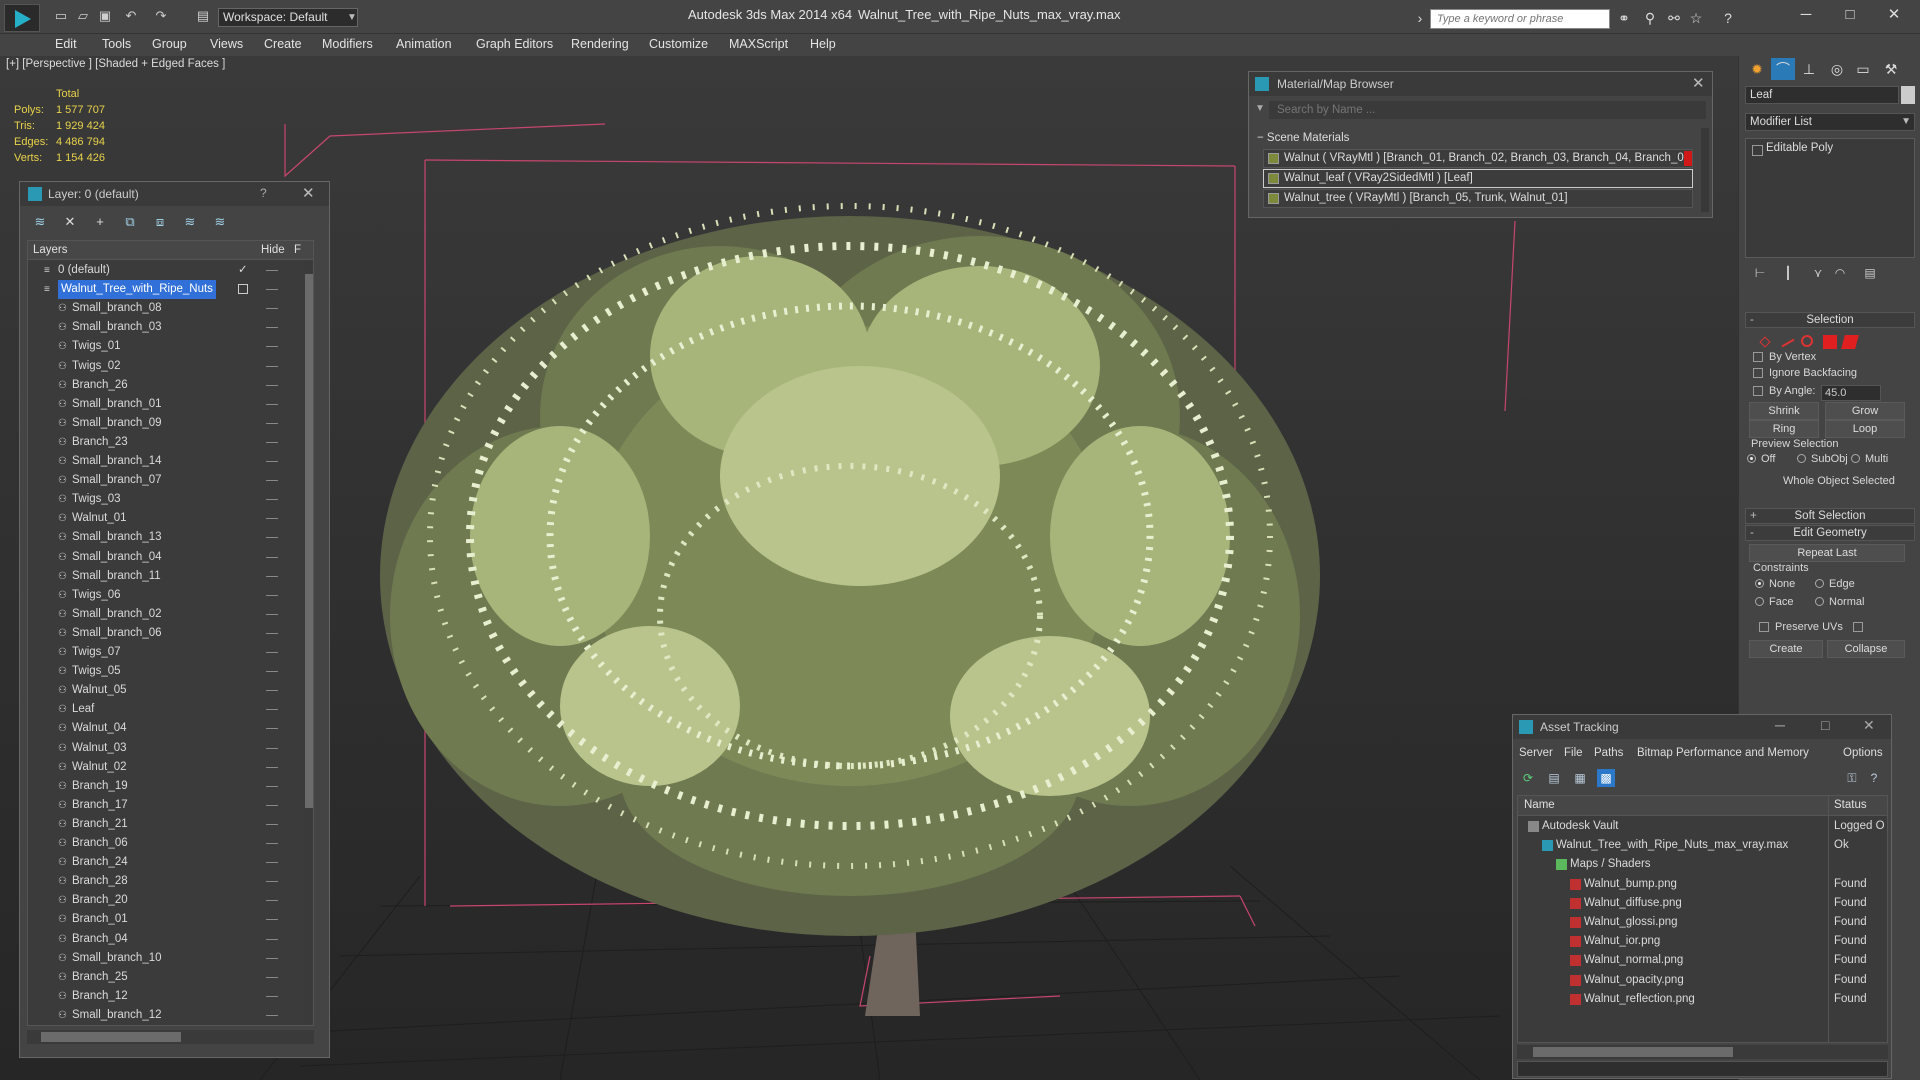  Describe the element at coordinates (163, 270) in the screenshot. I see `layer-row: ≡ 0 (default) ✓` at that location.